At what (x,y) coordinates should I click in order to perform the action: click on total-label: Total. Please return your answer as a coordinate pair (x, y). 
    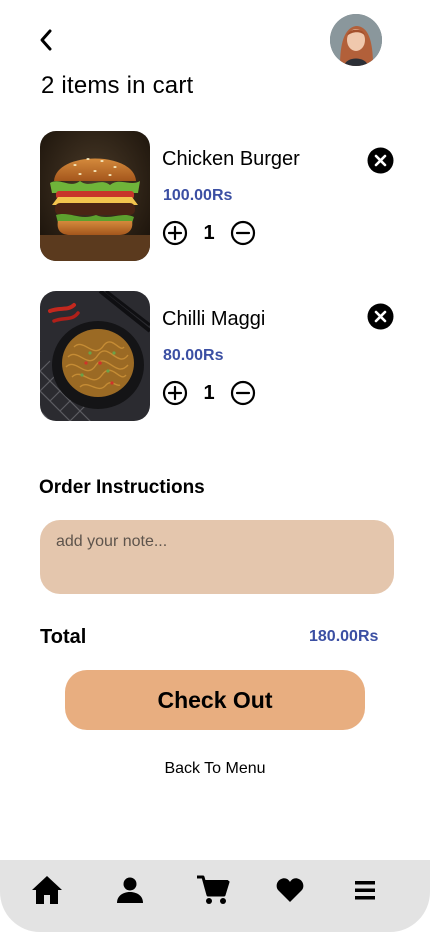
    Looking at the image, I should click on (63, 637).